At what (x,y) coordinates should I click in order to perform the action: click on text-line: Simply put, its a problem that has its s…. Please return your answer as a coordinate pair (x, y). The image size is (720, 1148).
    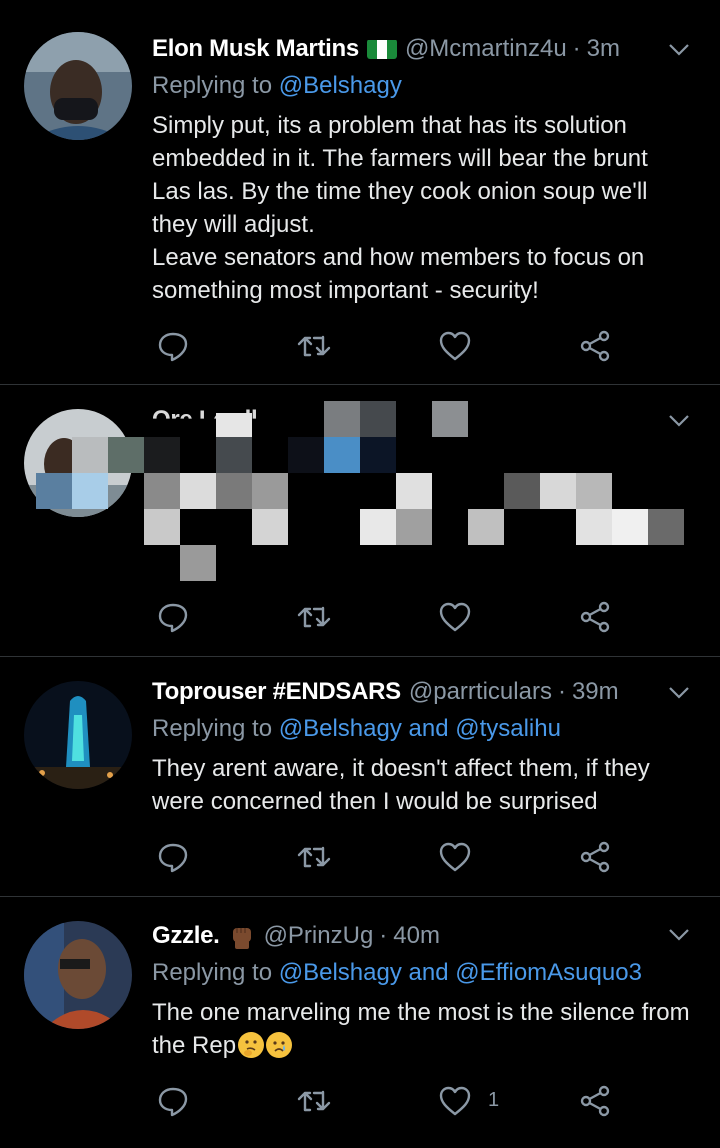
    Looking at the image, I should click on (400, 175).